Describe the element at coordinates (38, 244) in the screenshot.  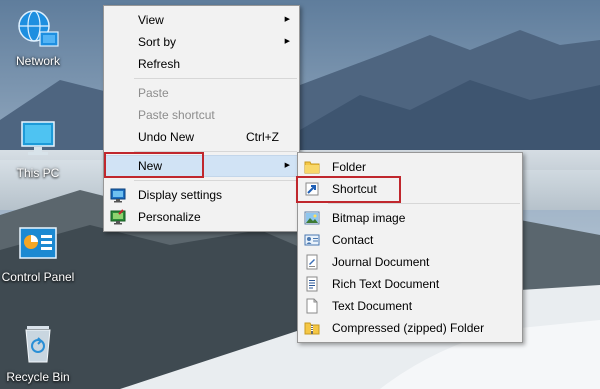
I see `control-panel-icon` at that location.